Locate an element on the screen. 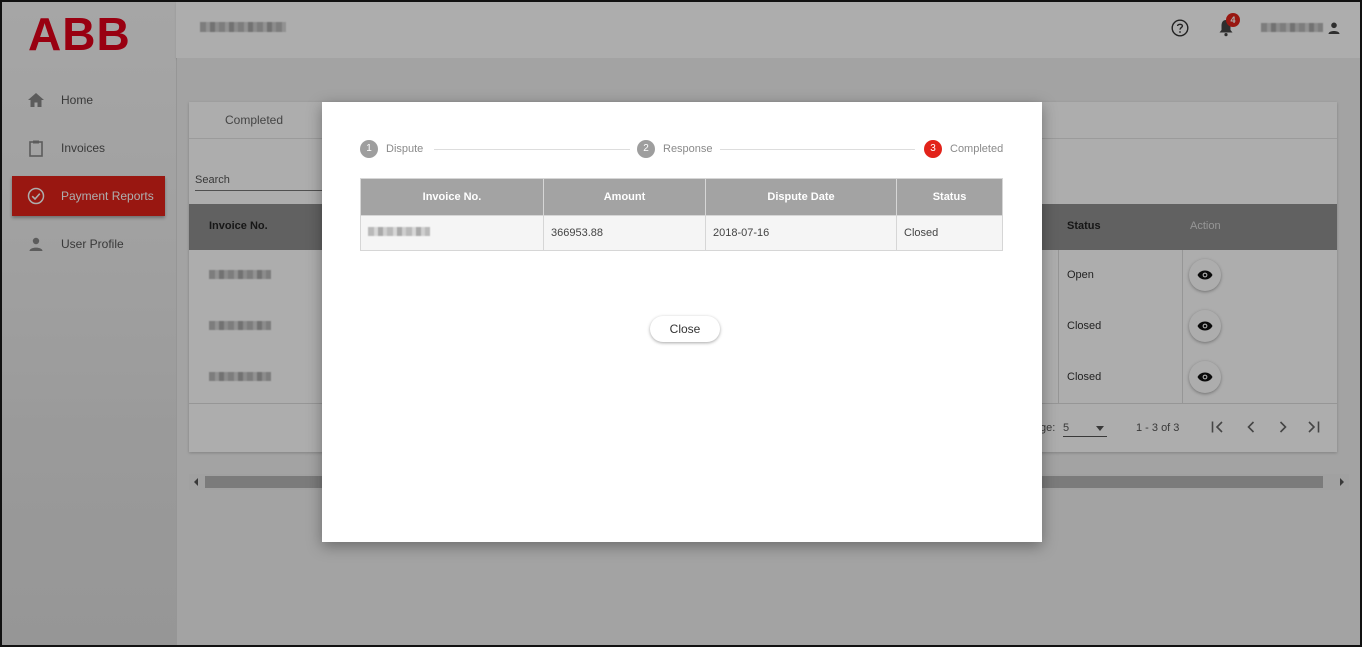 Image resolution: width=1362 pixels, height=647 pixels. stepper-step-dispute: 1 Dispute is located at coordinates (391, 149).